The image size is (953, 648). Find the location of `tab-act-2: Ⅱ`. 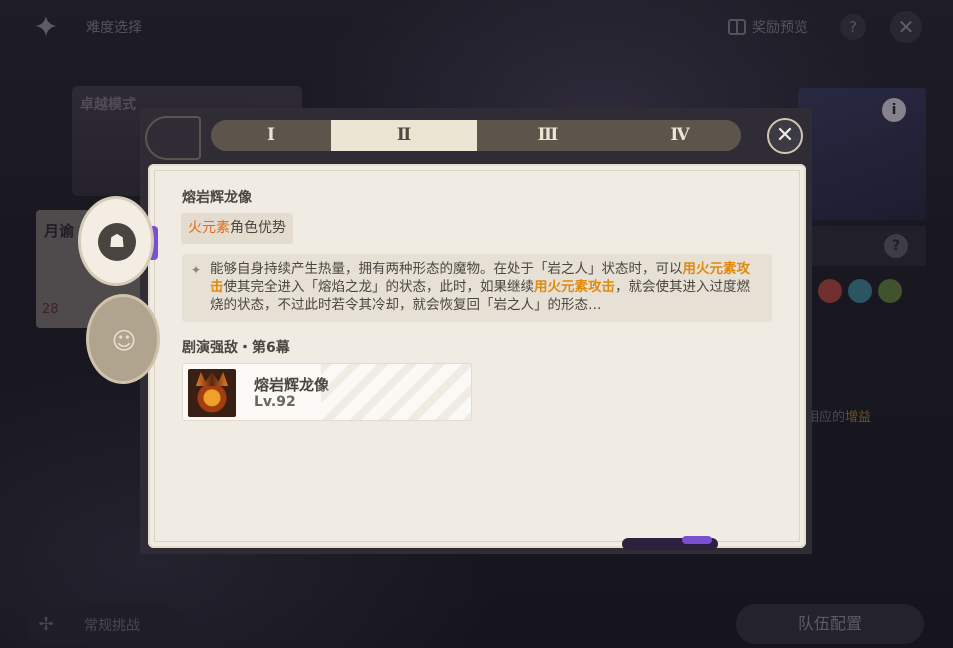

tab-act-2: Ⅱ is located at coordinates (404, 135).